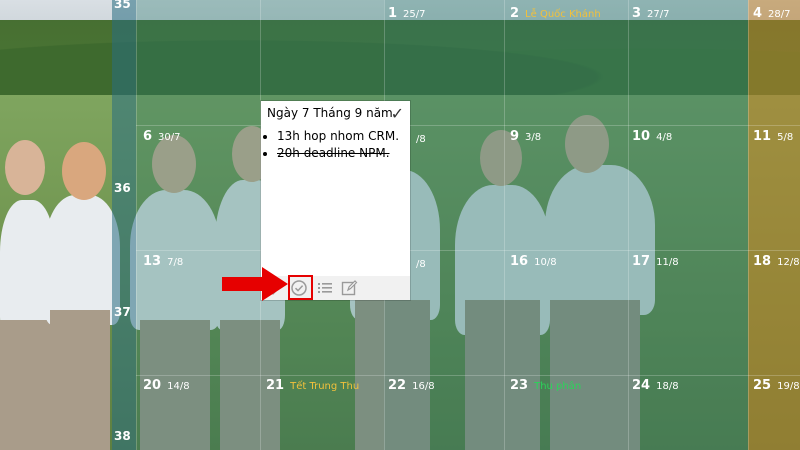 This screenshot has height=450, width=800. What do you see at coordinates (667, 386) in the screenshot?
I see `lunar-date: 18/8` at bounding box center [667, 386].